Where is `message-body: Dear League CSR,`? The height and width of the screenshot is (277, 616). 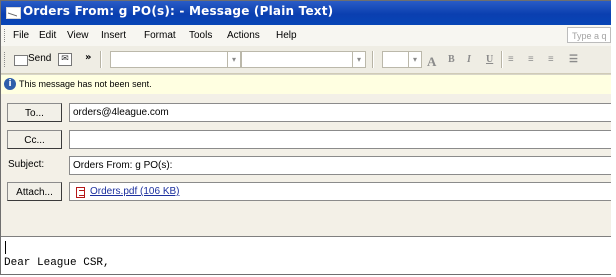
message-body: Dear League CSR, is located at coordinates (306, 255).